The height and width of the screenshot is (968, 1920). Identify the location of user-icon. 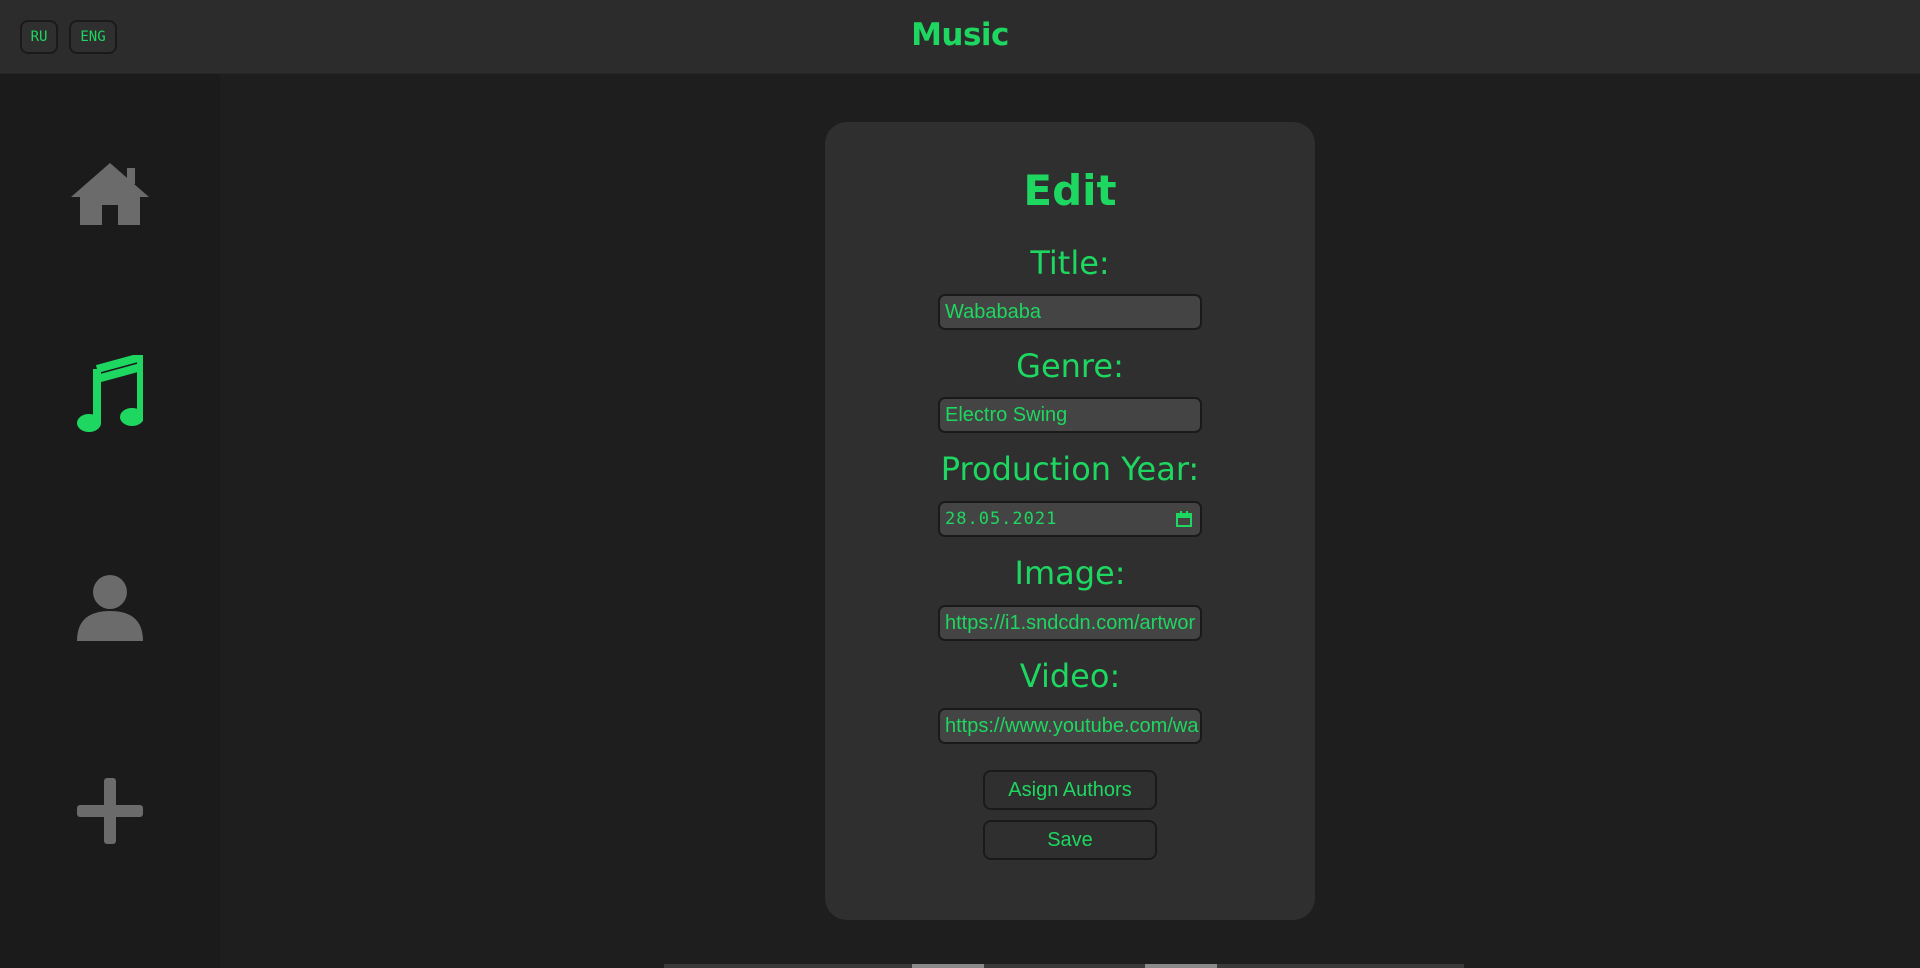
(110, 608).